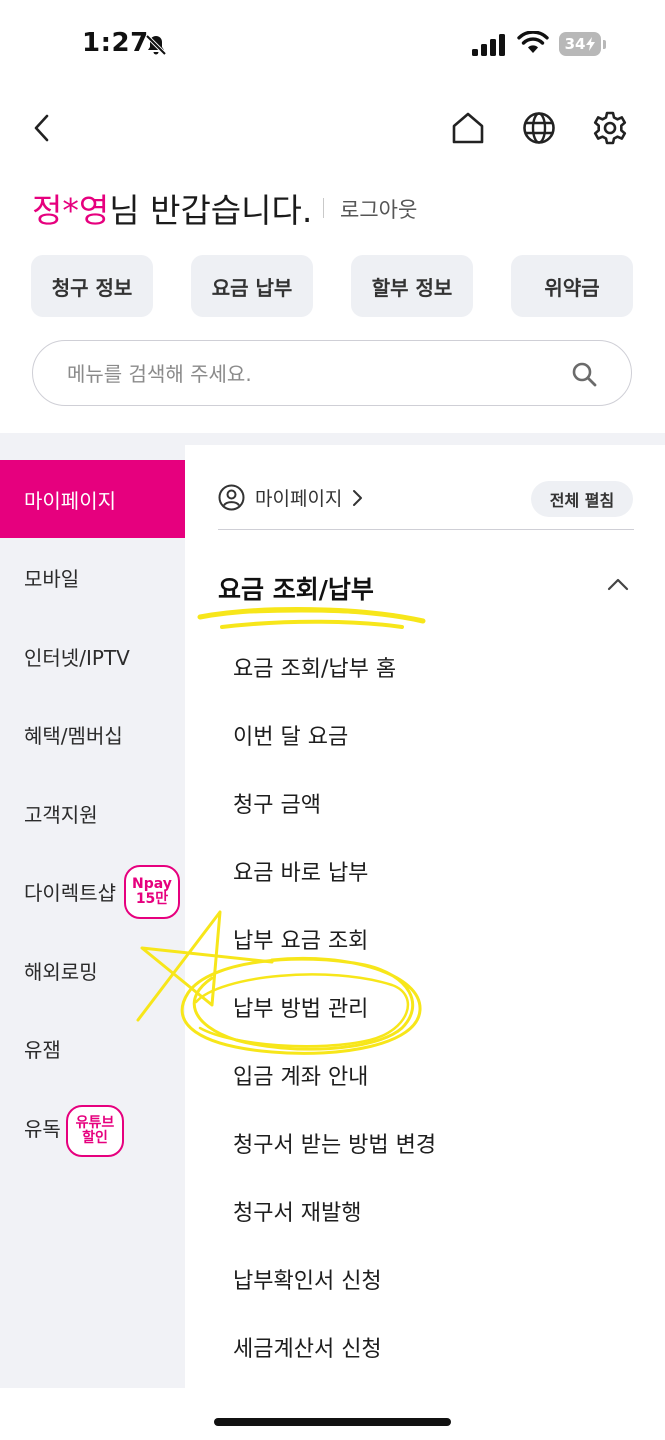 Image resolution: width=665 pixels, height=1440 pixels. I want to click on bell-muted-icon, so click(156, 45).